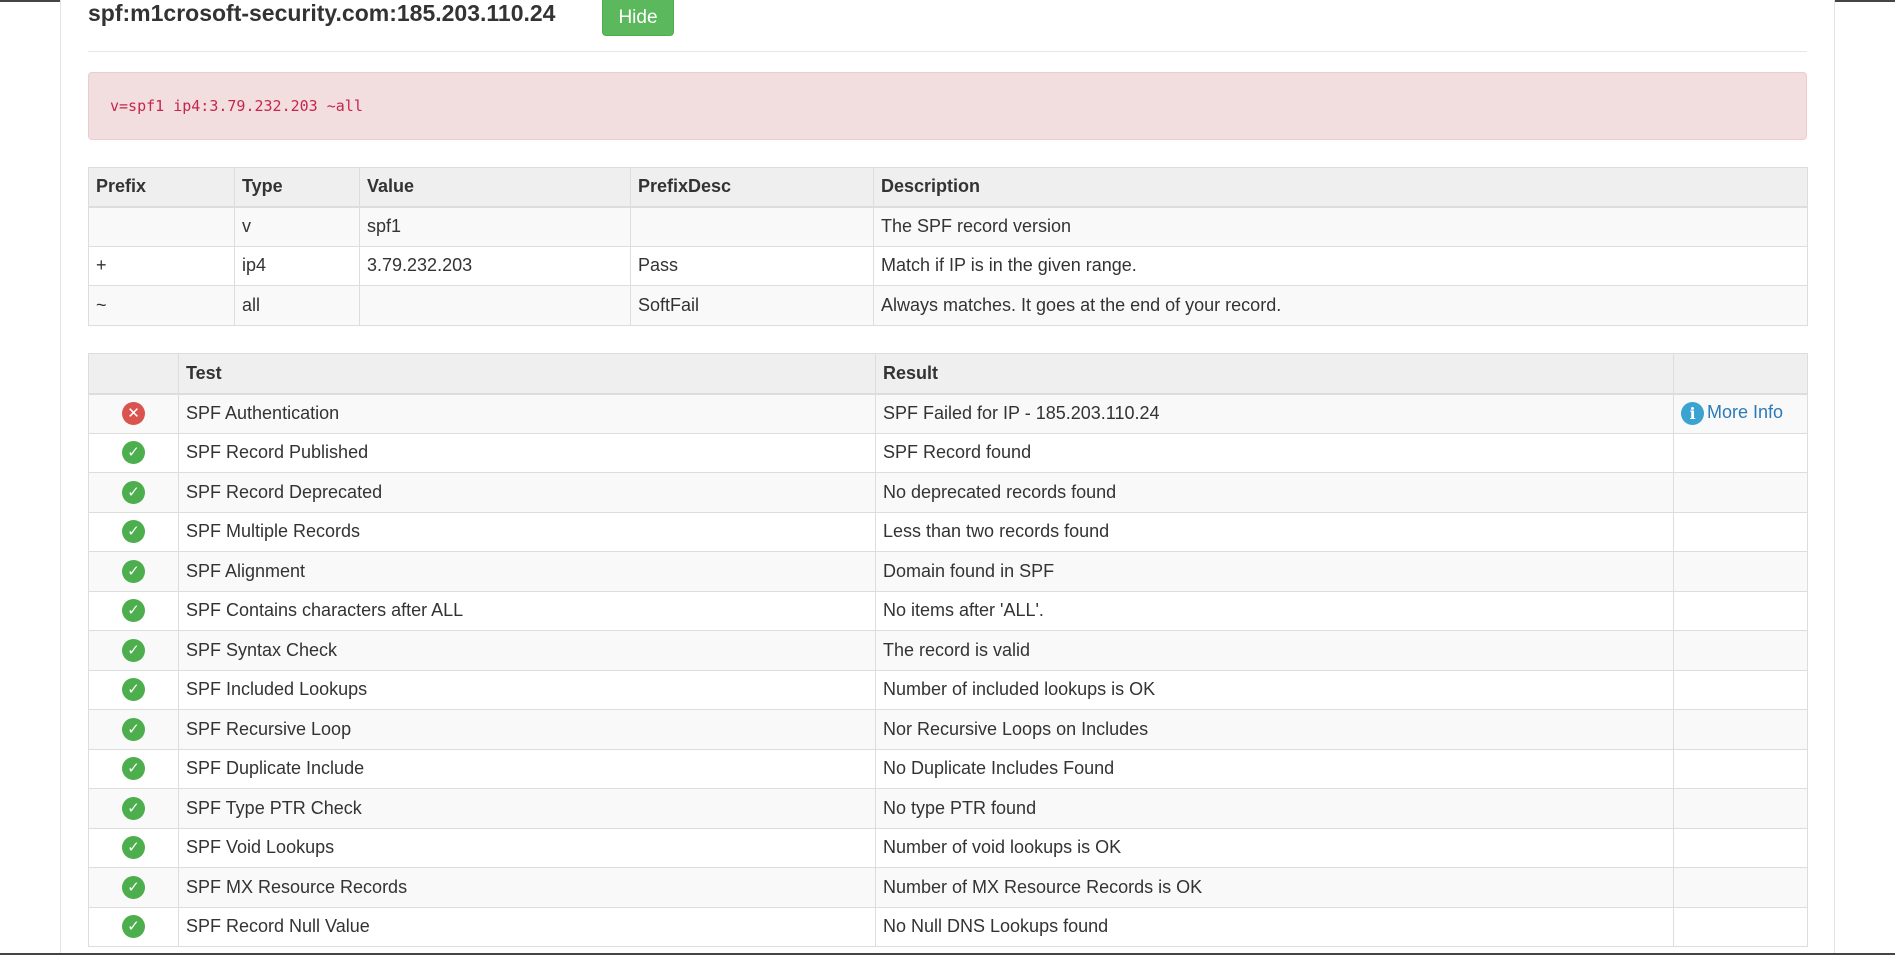 Image resolution: width=1895 pixels, height=955 pixels. I want to click on cell-test: SPF Syntax Check, so click(527, 650).